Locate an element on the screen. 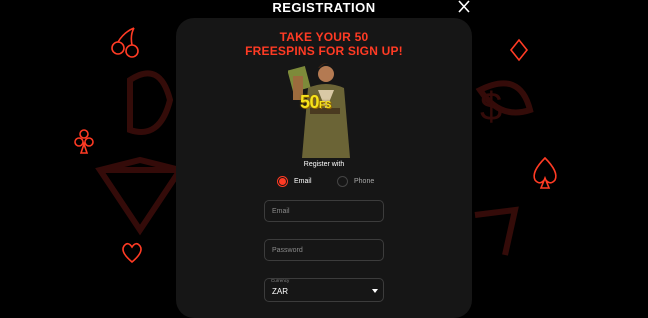 The width and height of the screenshot is (648, 318). radio-email-label: Email is located at coordinates (303, 181).